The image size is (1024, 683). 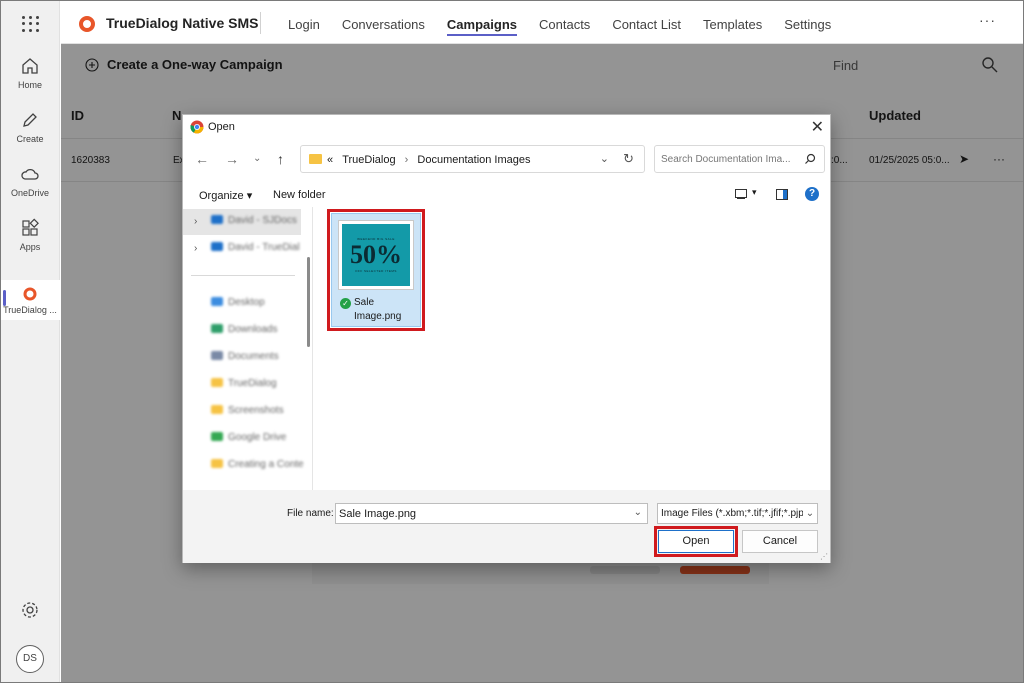 I want to click on nav-item-label: Creating a Conte, so click(x=266, y=464).